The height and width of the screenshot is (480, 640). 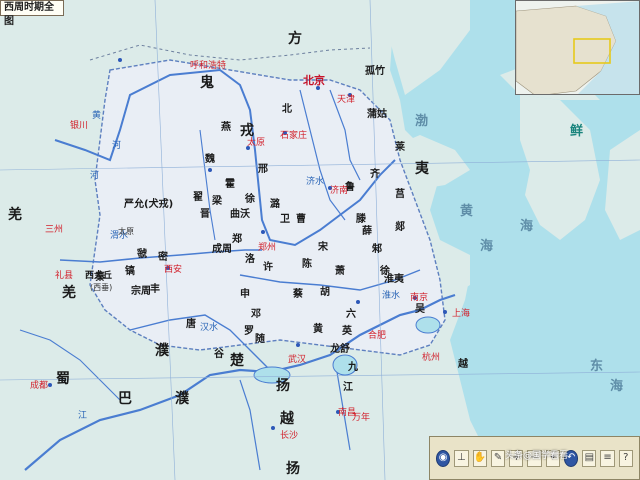 What do you see at coordinates (391, 296) in the screenshot?
I see `label-huaishui: 淮水` at bounding box center [391, 296].